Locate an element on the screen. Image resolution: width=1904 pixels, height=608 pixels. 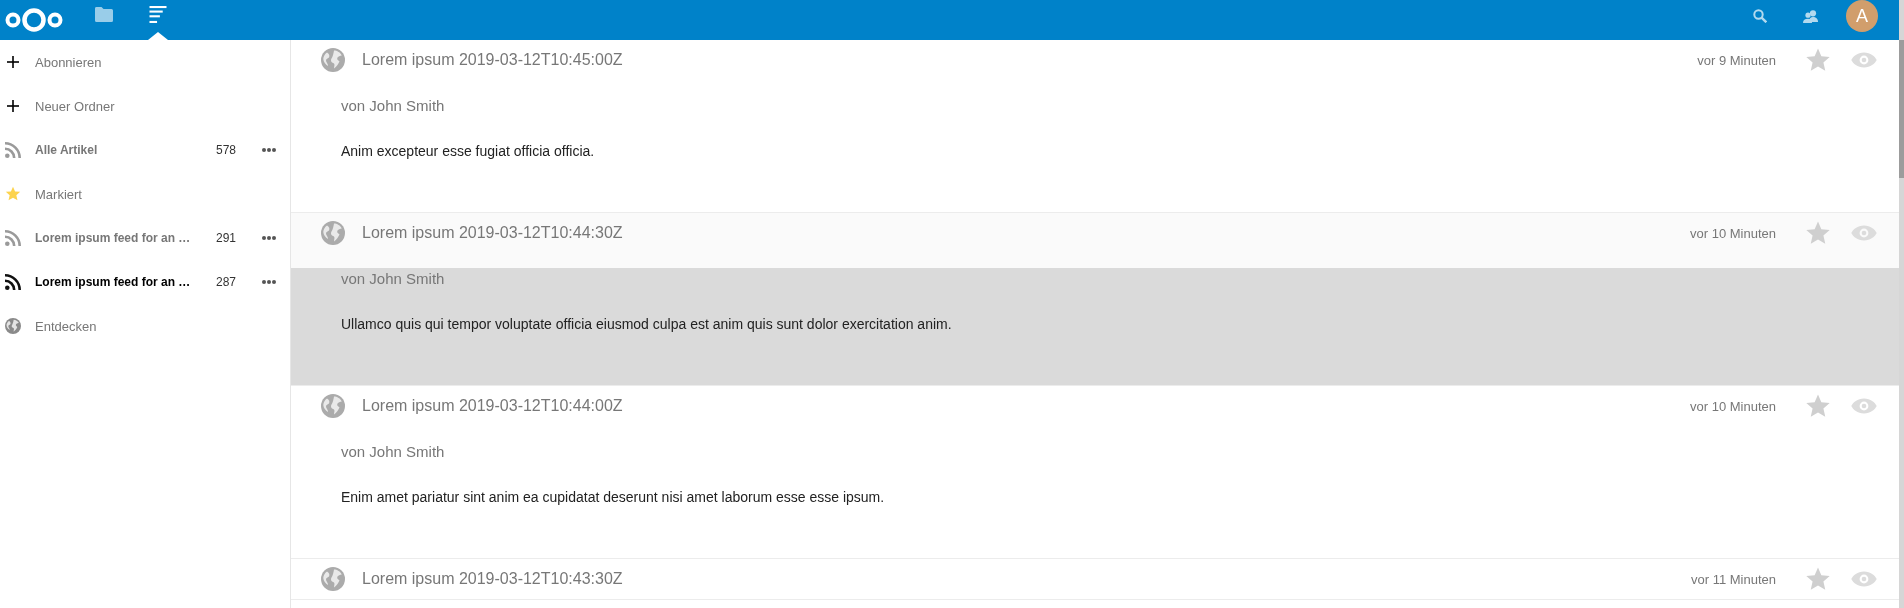
news-feed-icon is located at coordinates (158, 14).